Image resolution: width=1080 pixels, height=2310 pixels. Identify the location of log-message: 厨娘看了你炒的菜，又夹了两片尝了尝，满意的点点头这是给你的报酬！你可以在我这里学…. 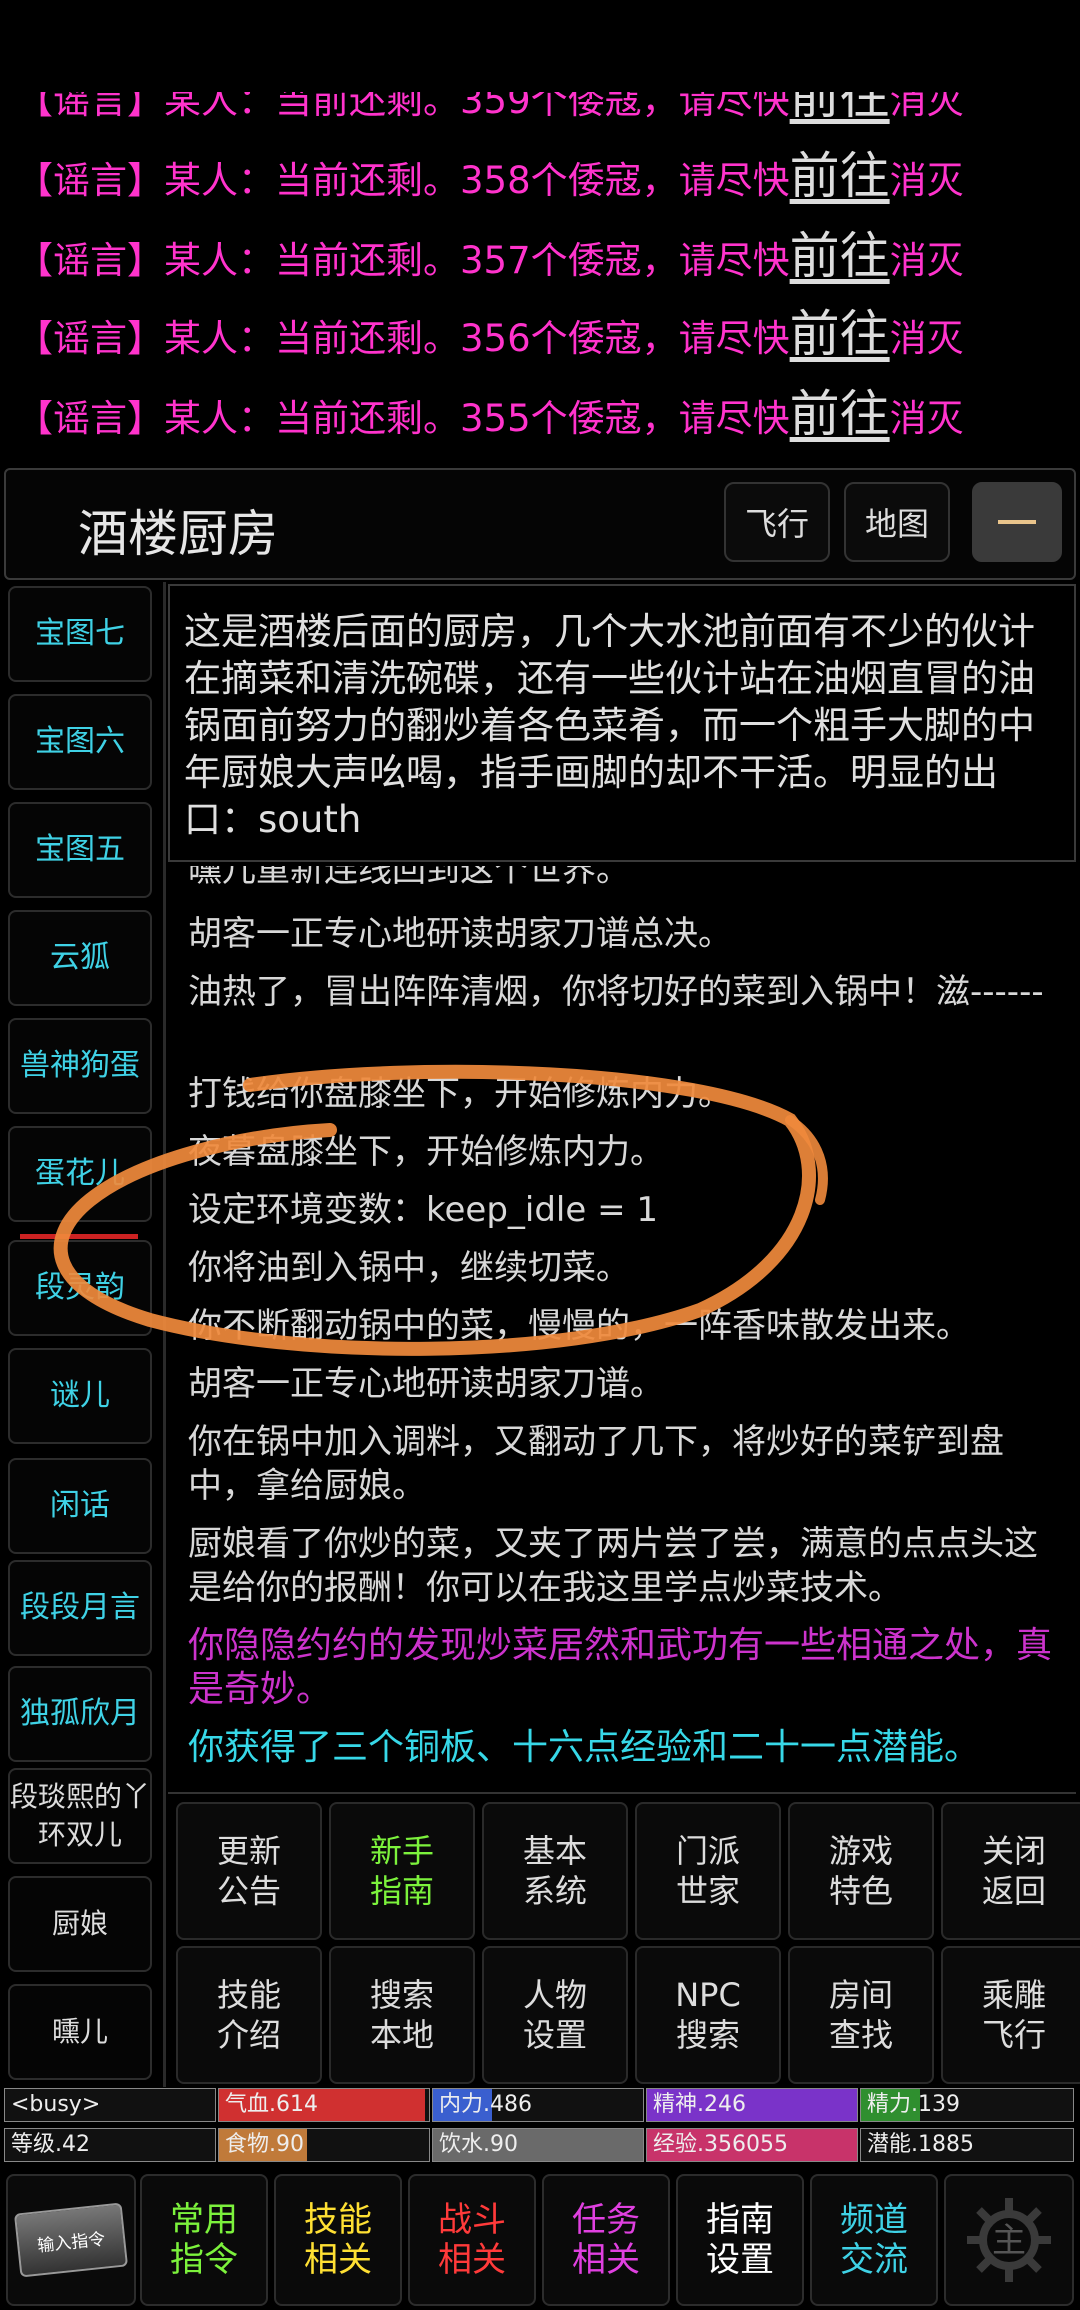
(613, 1566).